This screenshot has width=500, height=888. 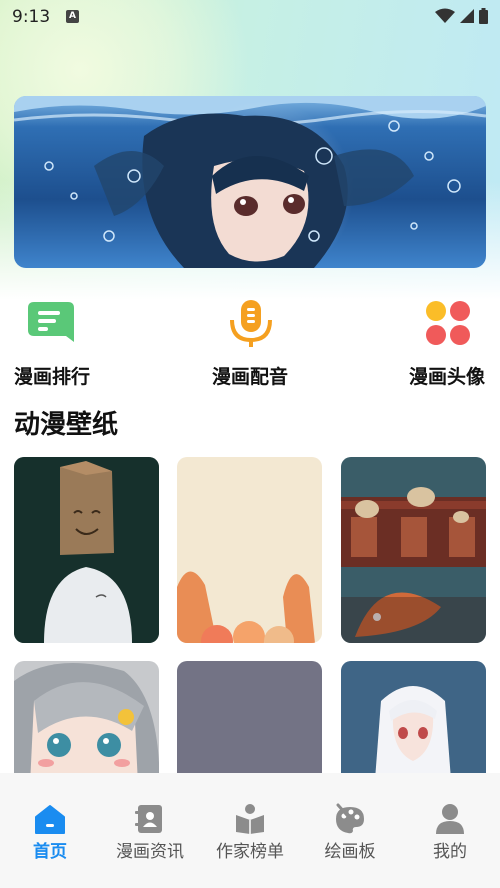 I want to click on wifi-icon, so click(x=445, y=15).